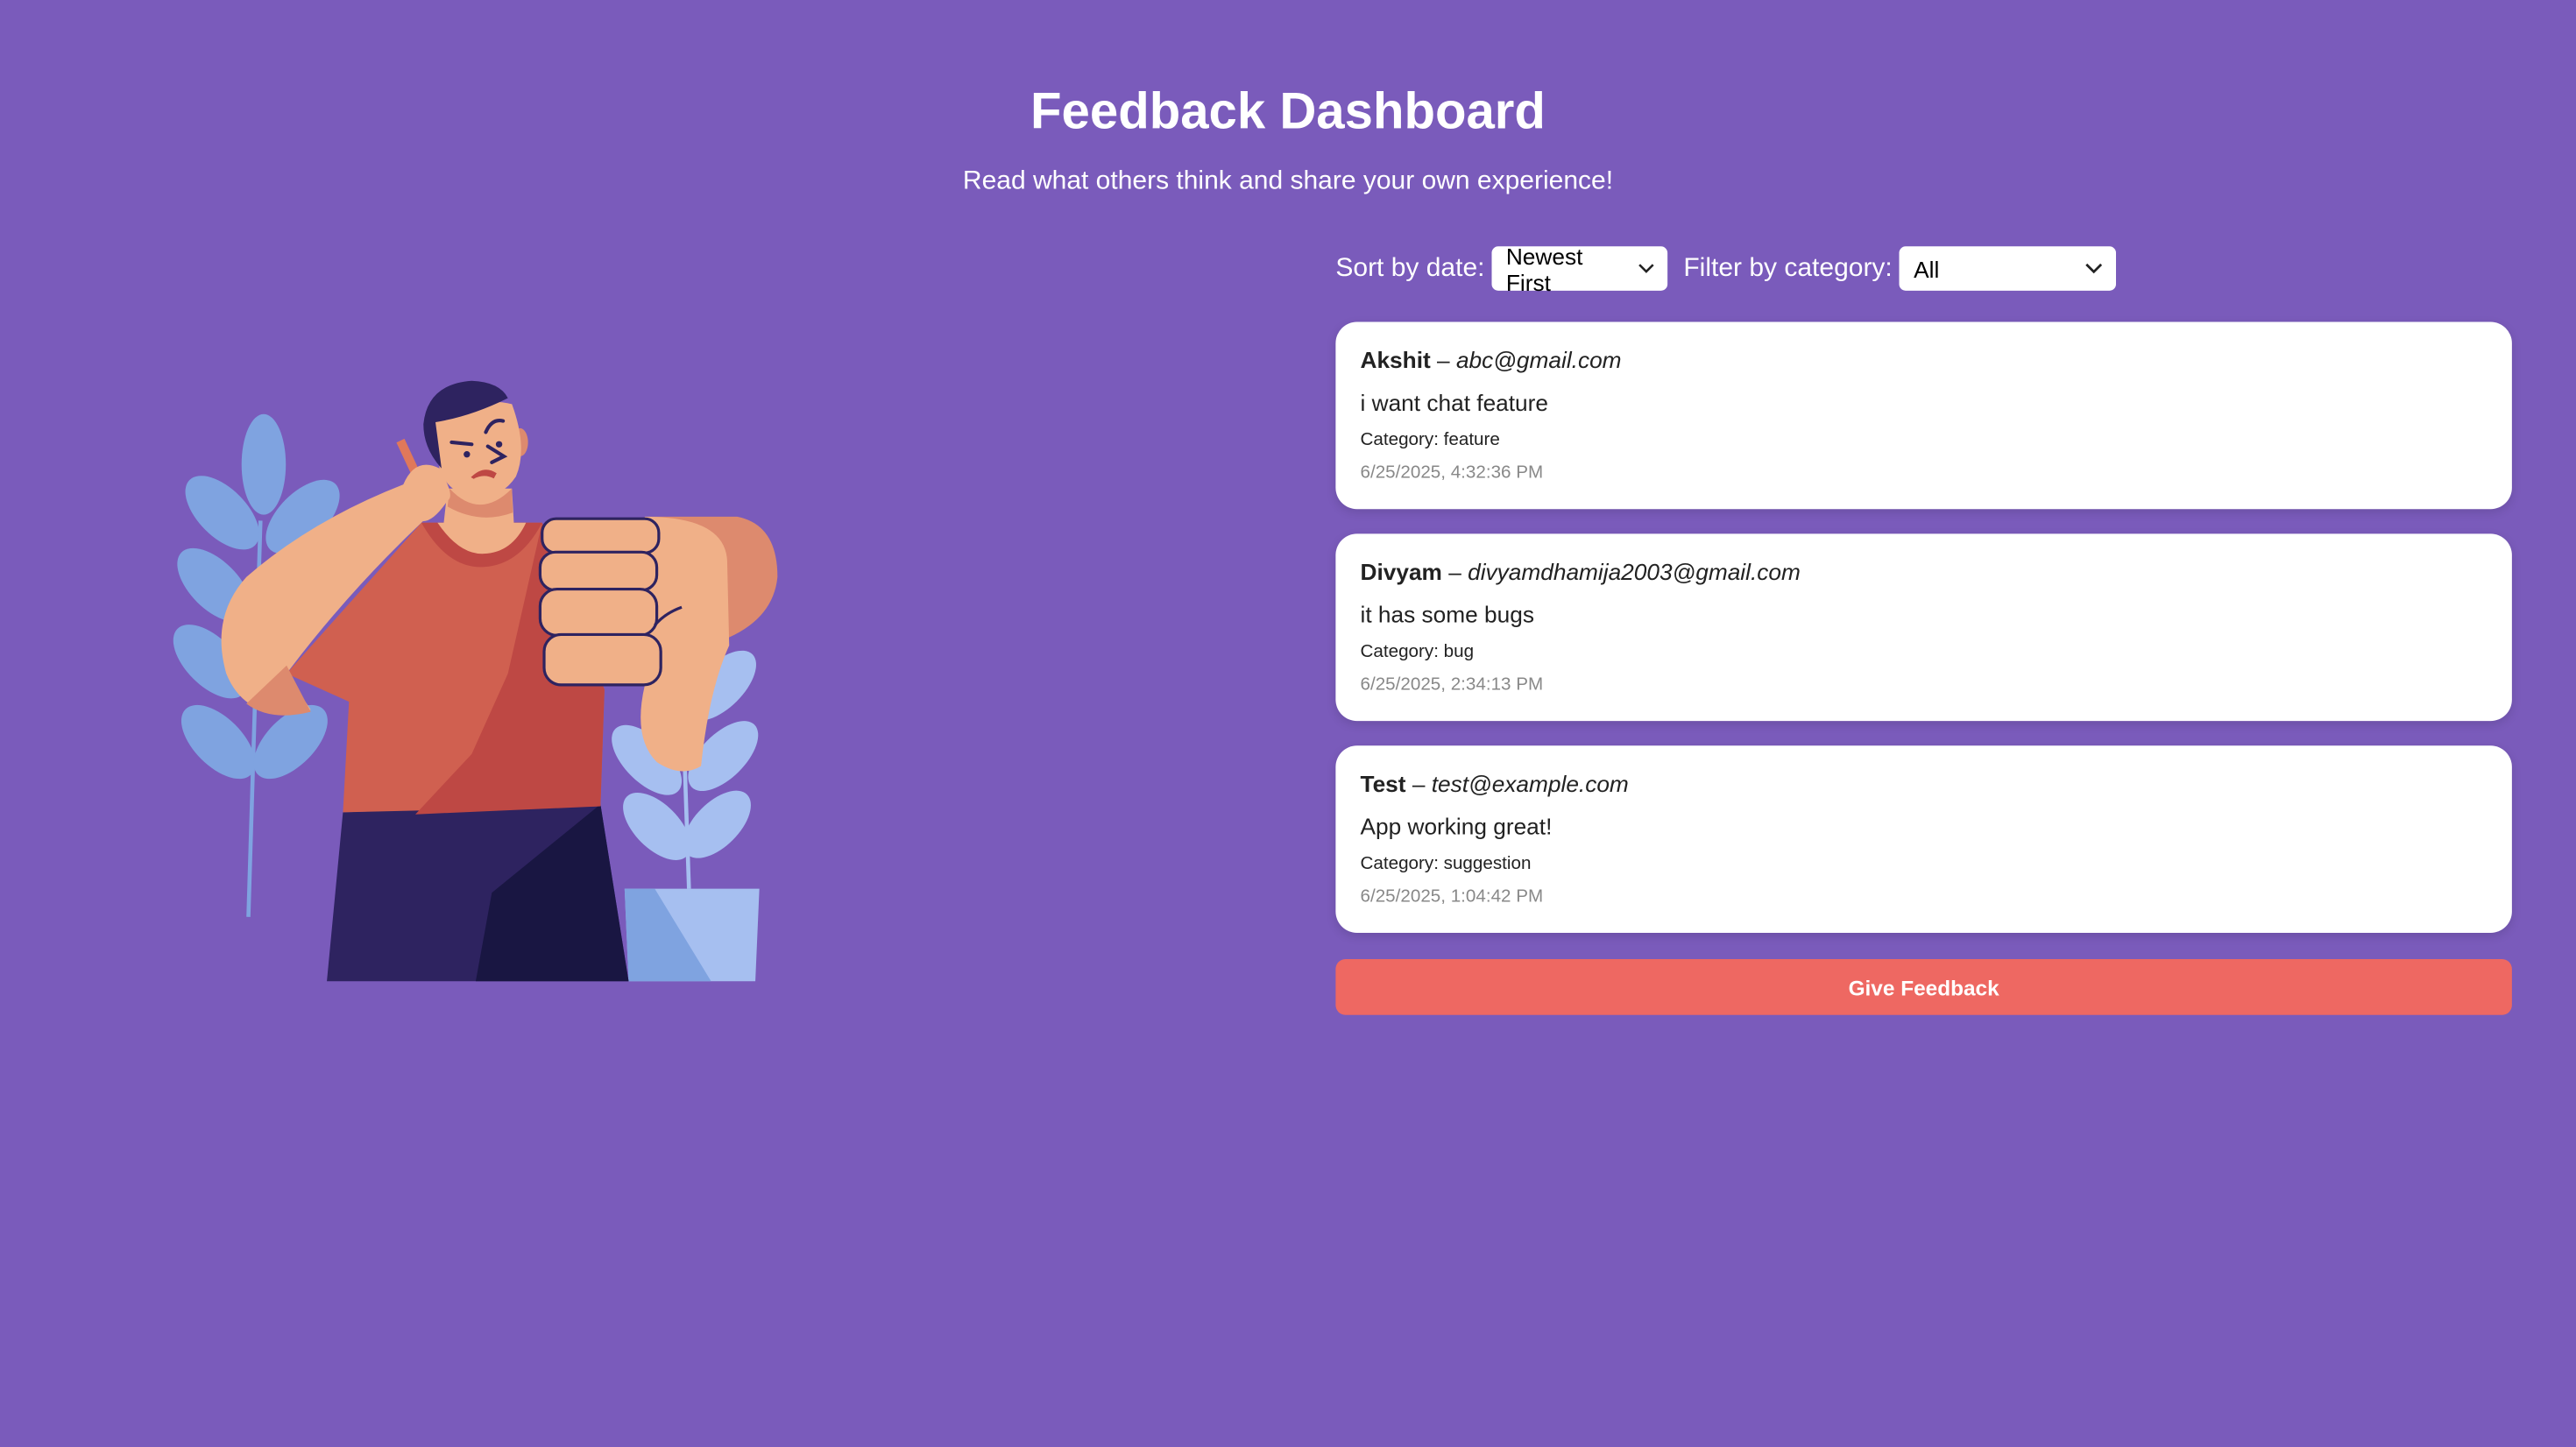  Describe the element at coordinates (2007, 268) in the screenshot. I see `category-select: All` at that location.